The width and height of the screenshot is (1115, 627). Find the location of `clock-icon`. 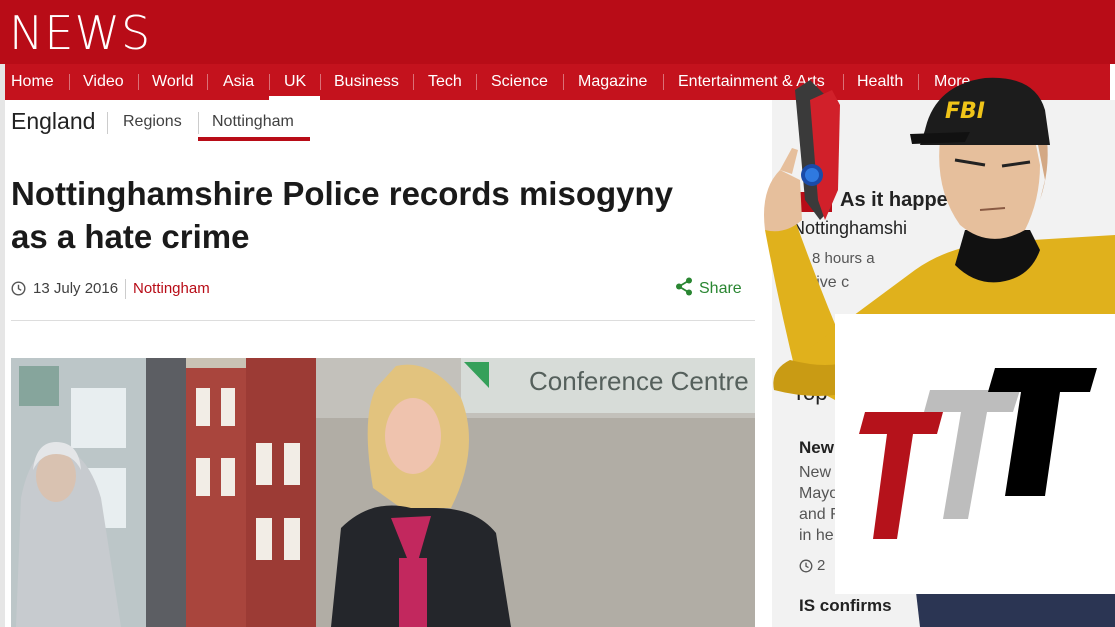

clock-icon is located at coordinates (18, 288).